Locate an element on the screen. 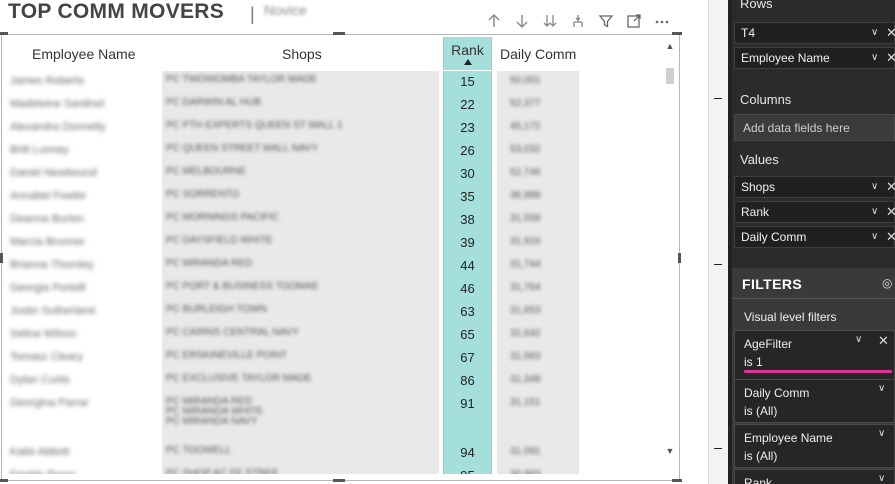  filter-card-agefilter: AgeFilter is 1 ∨ ✕ is located at coordinates (814, 355).